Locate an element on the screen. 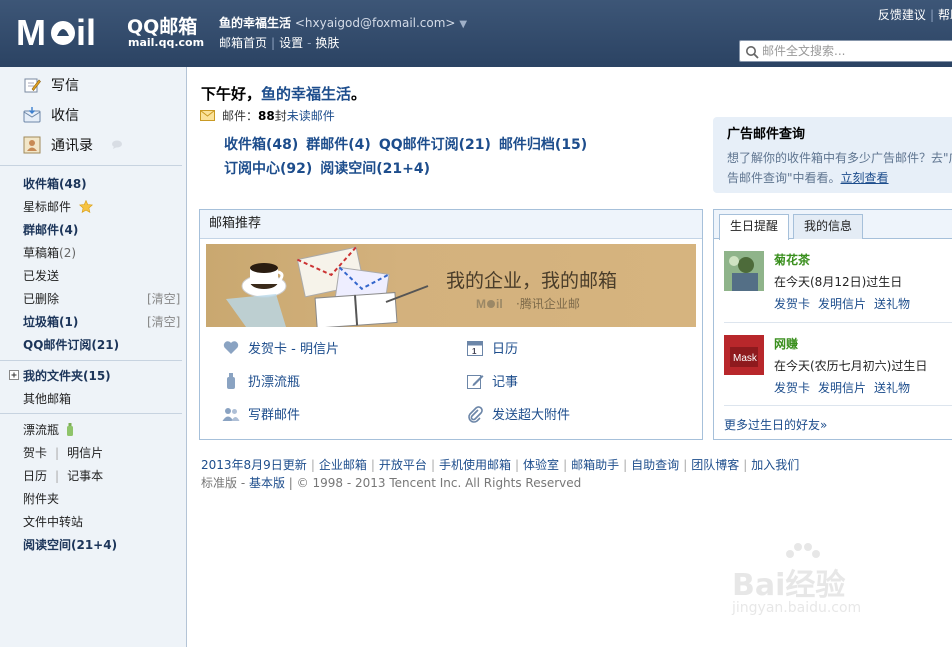 This screenshot has width=952, height=647. contacts-button: 通讯录 is located at coordinates (73, 145).